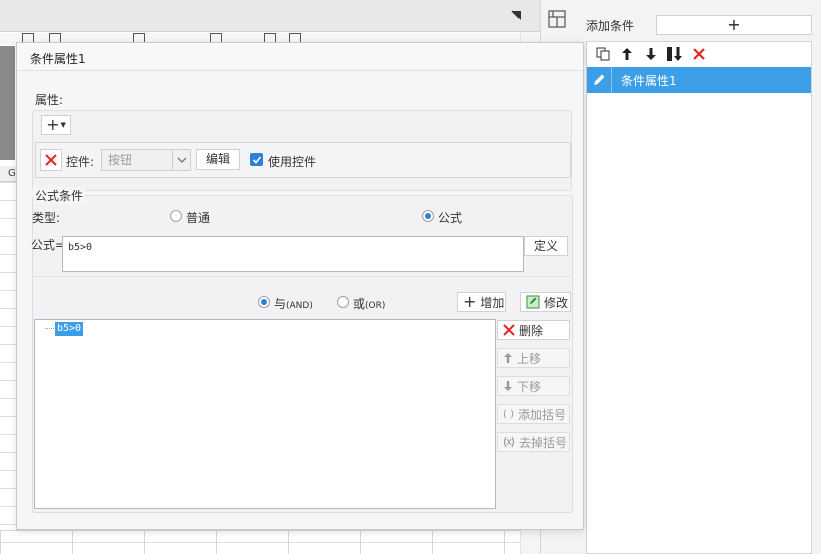 This screenshot has height=554, width=821. I want to click on define-button: 定义, so click(546, 246).